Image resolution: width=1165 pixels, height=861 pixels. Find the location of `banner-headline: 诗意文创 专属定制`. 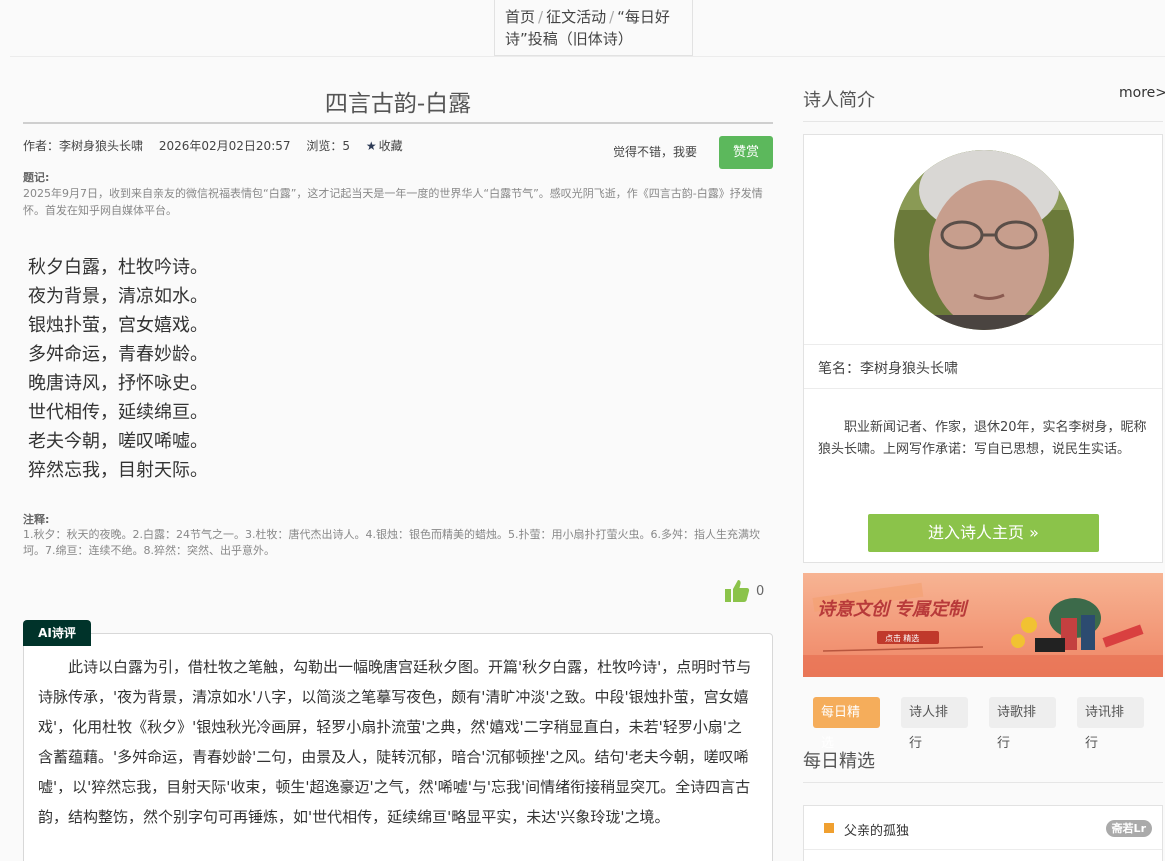

banner-headline: 诗意文创 专属定制 is located at coordinates (893, 609).